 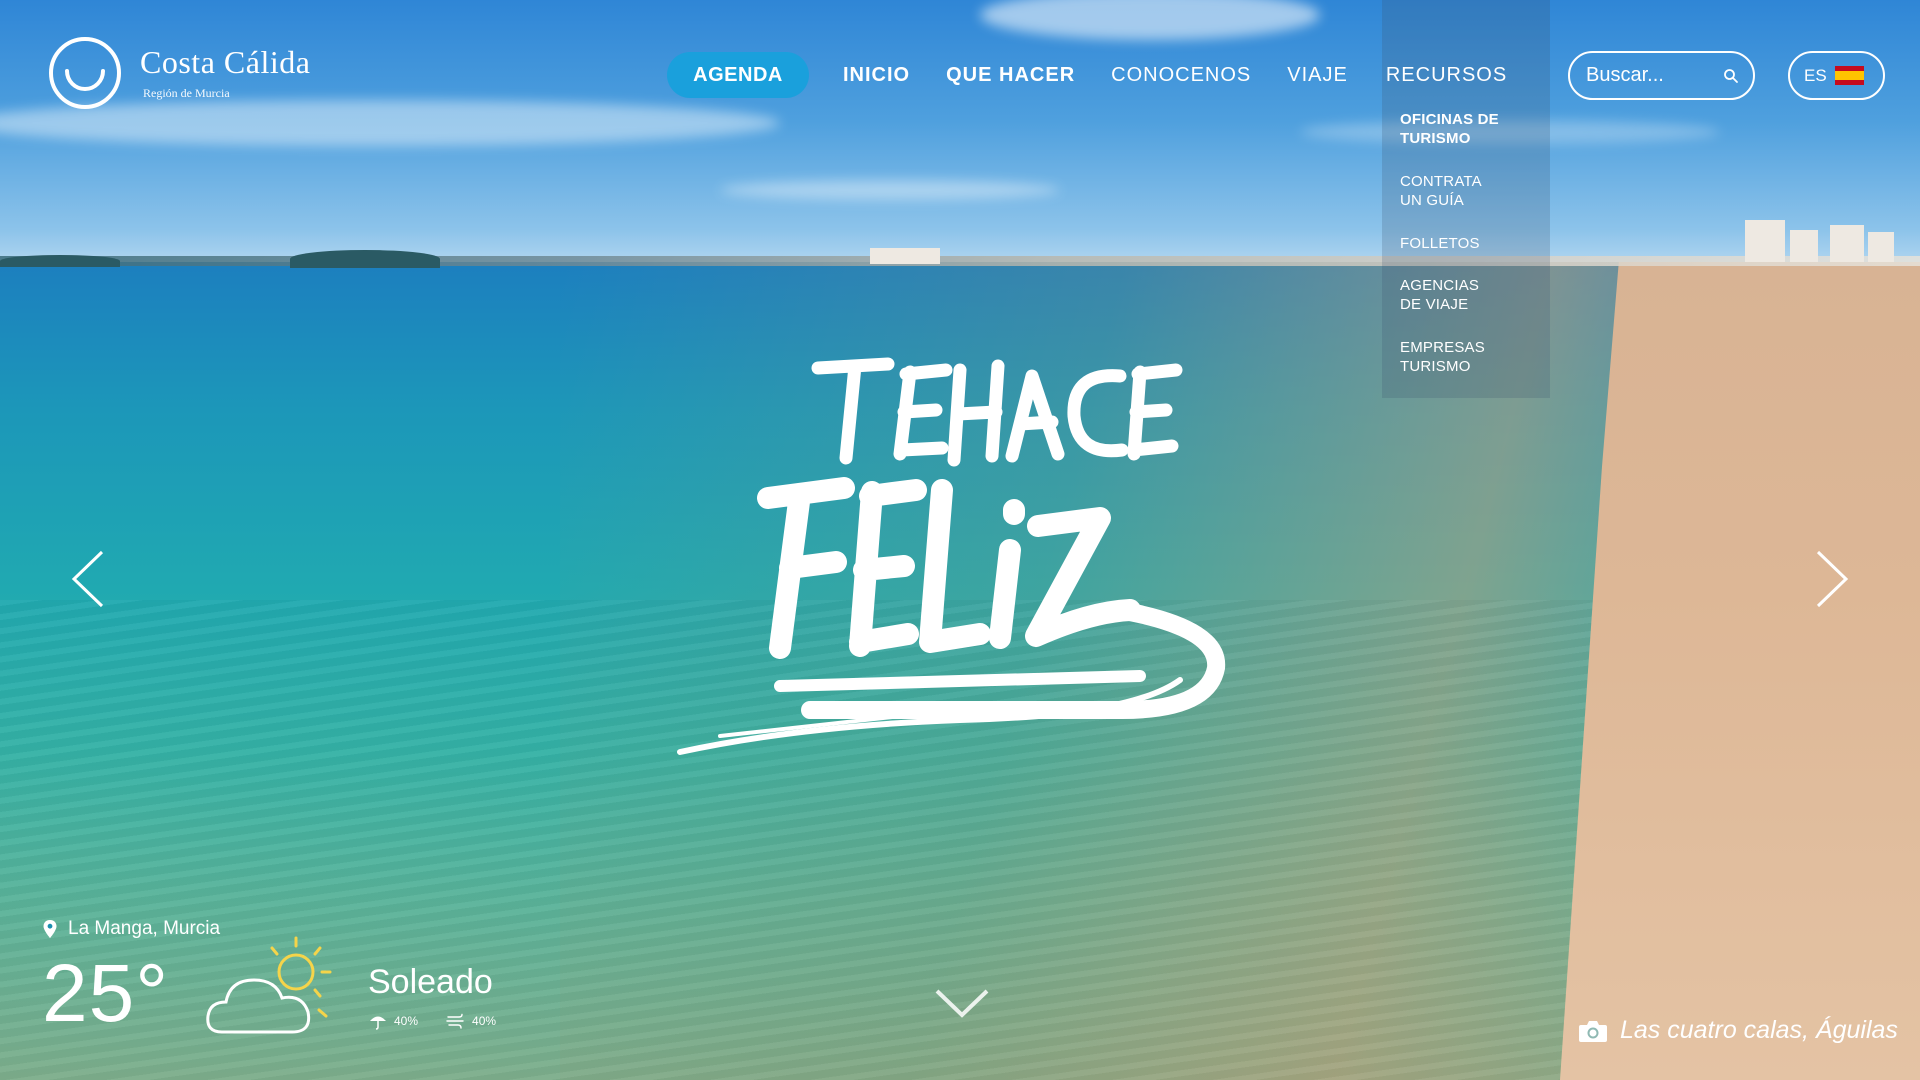 What do you see at coordinates (1181, 75) in the screenshot?
I see `nav-item-conocenos: CONOCENOS` at bounding box center [1181, 75].